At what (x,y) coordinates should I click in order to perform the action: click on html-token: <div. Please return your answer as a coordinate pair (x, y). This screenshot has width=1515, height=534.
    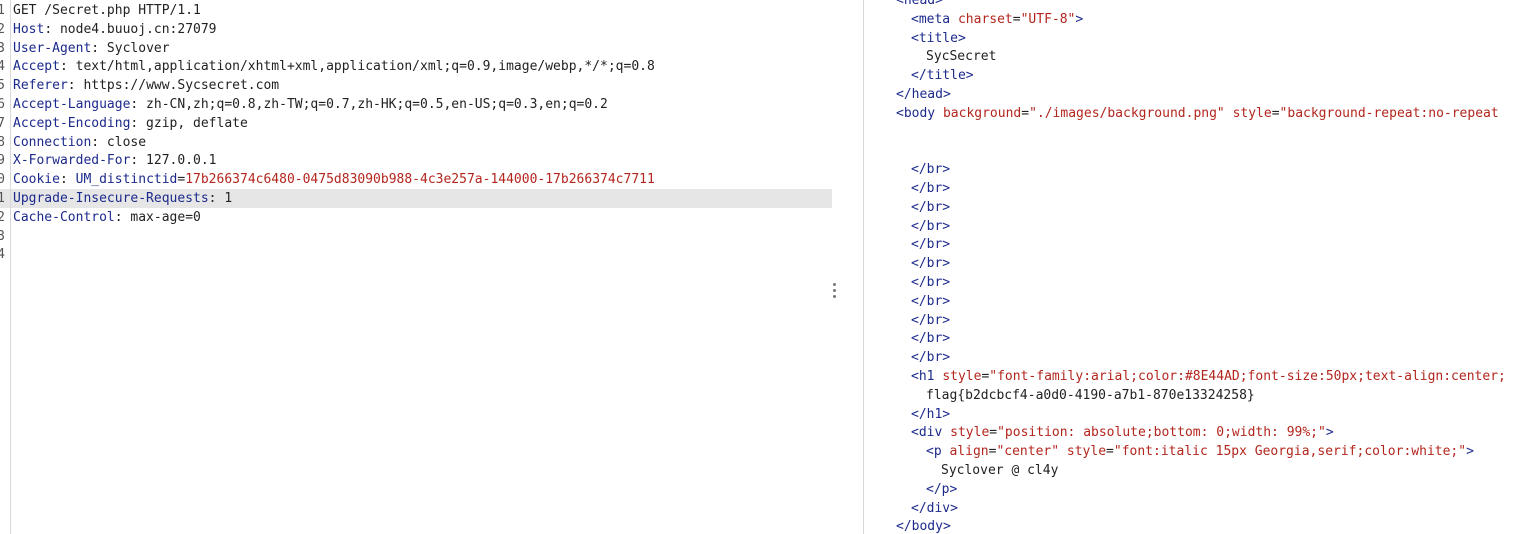
    Looking at the image, I should click on (931, 433).